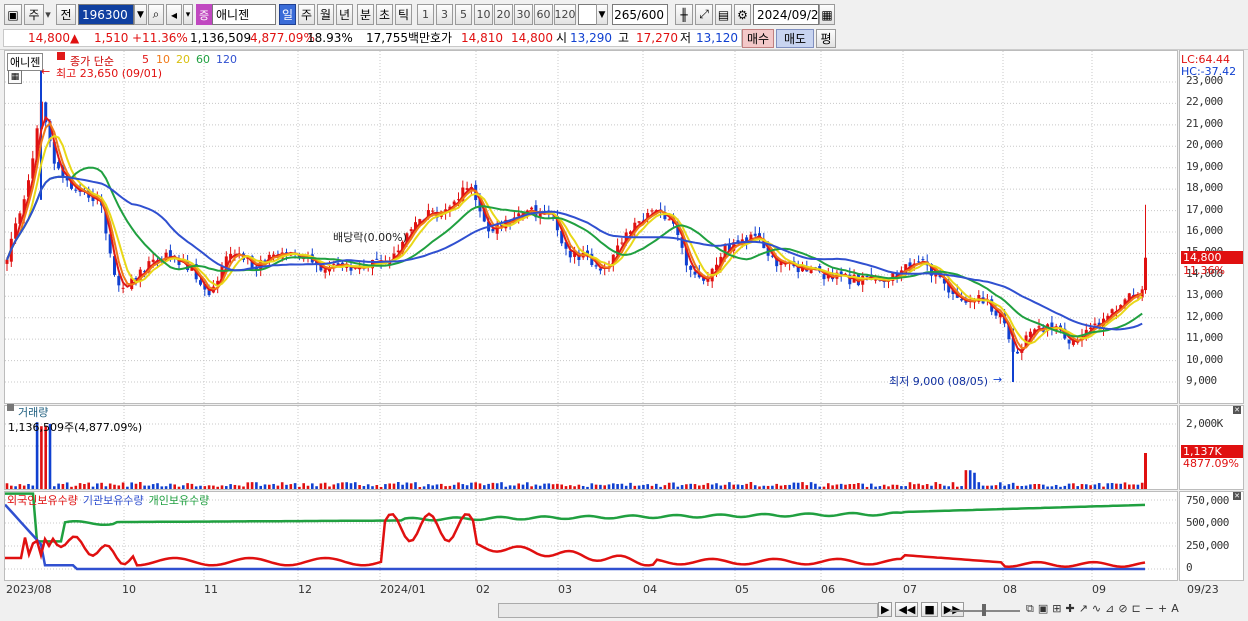  What do you see at coordinates (1096, 609) in the screenshot?
I see `wave-icon: ∿` at bounding box center [1096, 609].